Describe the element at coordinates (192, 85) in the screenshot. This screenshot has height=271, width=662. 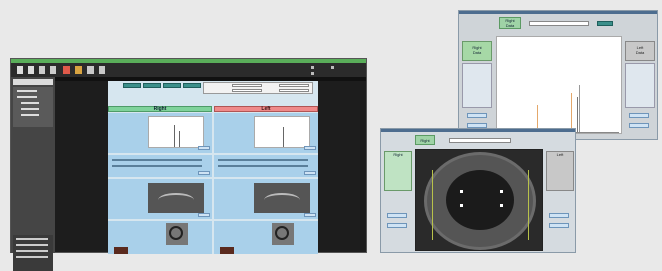
I see `analyze-button` at that location.